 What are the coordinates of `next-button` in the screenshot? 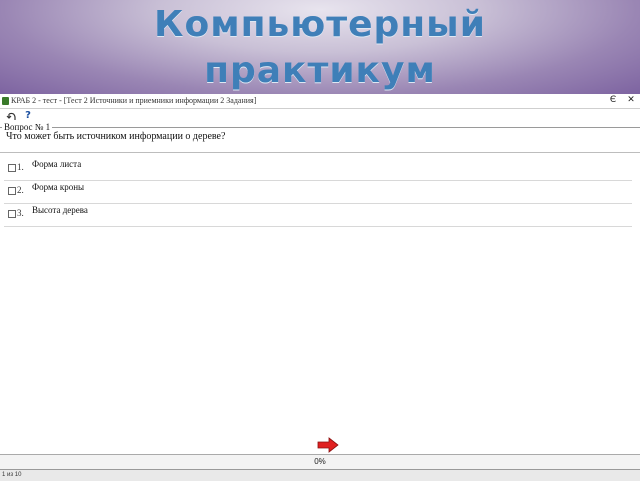 It's located at (328, 445).